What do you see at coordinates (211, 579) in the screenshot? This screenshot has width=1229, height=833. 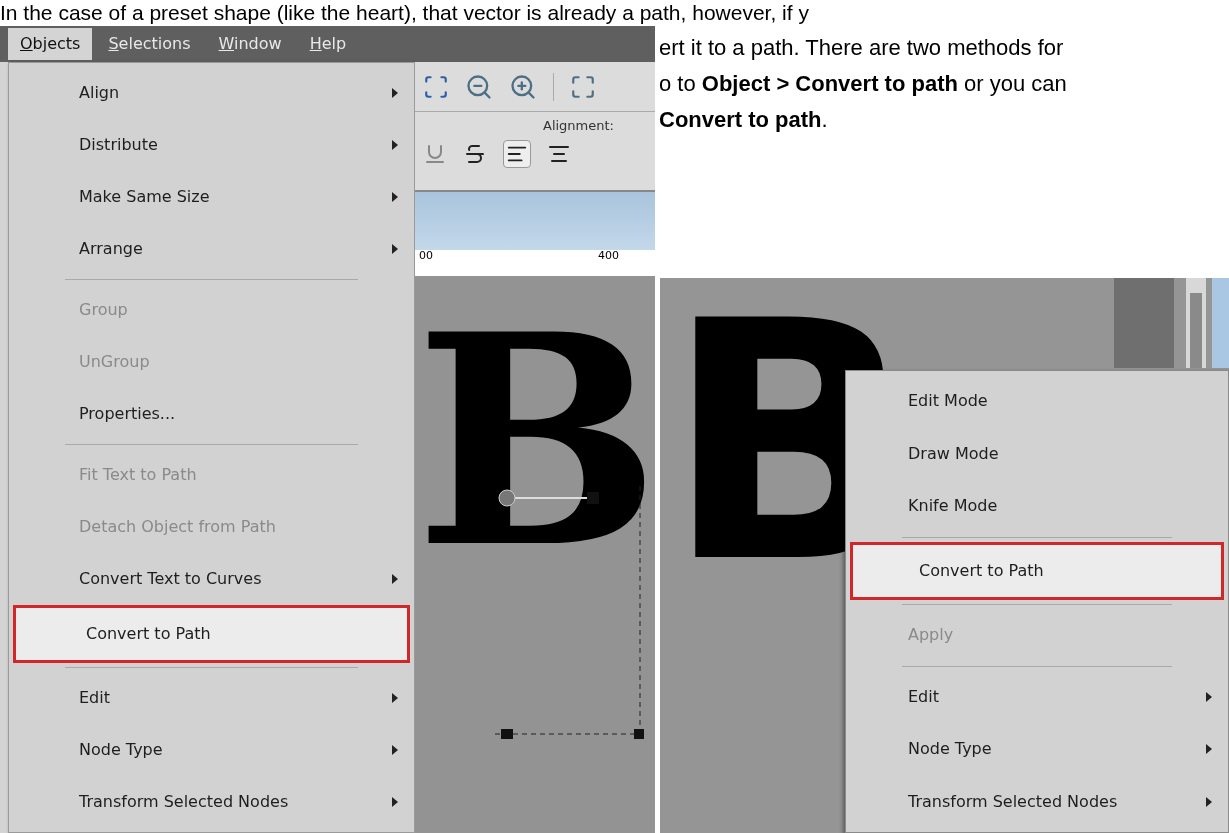 I see `menu-item: Convert Text to Curves` at bounding box center [211, 579].